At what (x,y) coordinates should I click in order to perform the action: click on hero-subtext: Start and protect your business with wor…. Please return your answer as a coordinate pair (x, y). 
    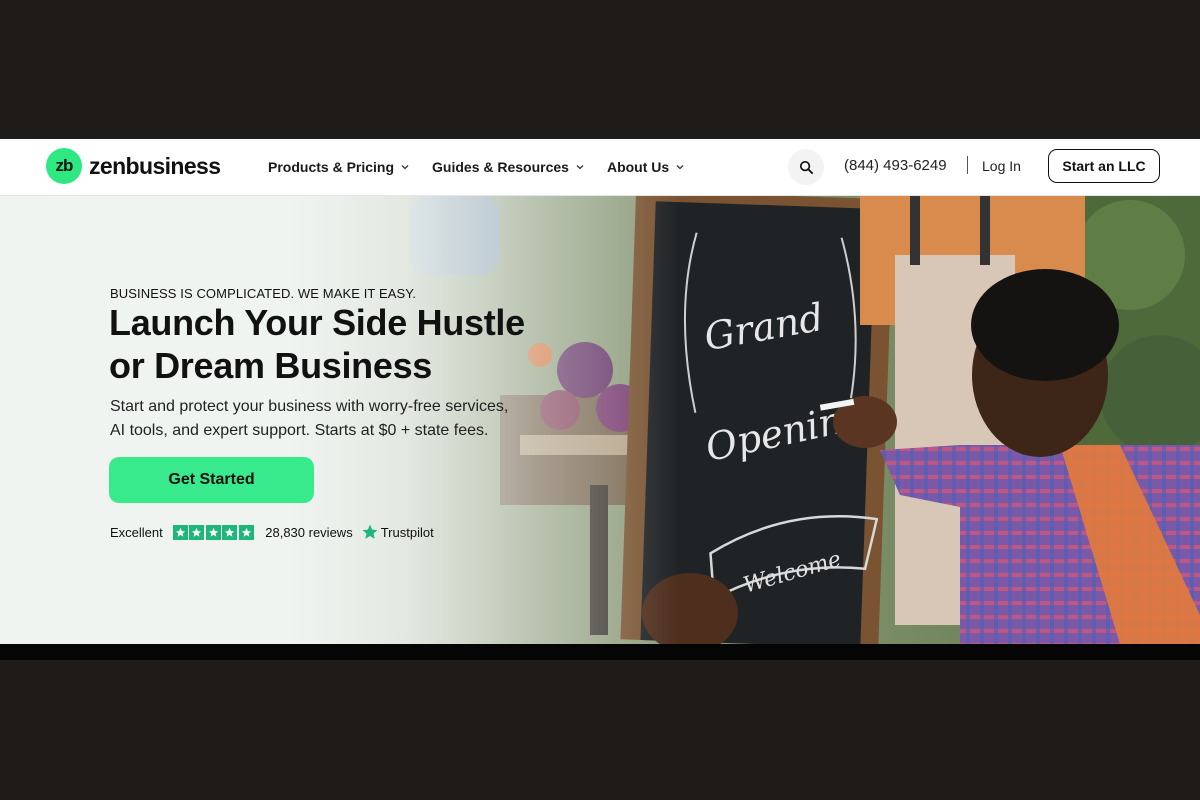
    Looking at the image, I should click on (345, 419).